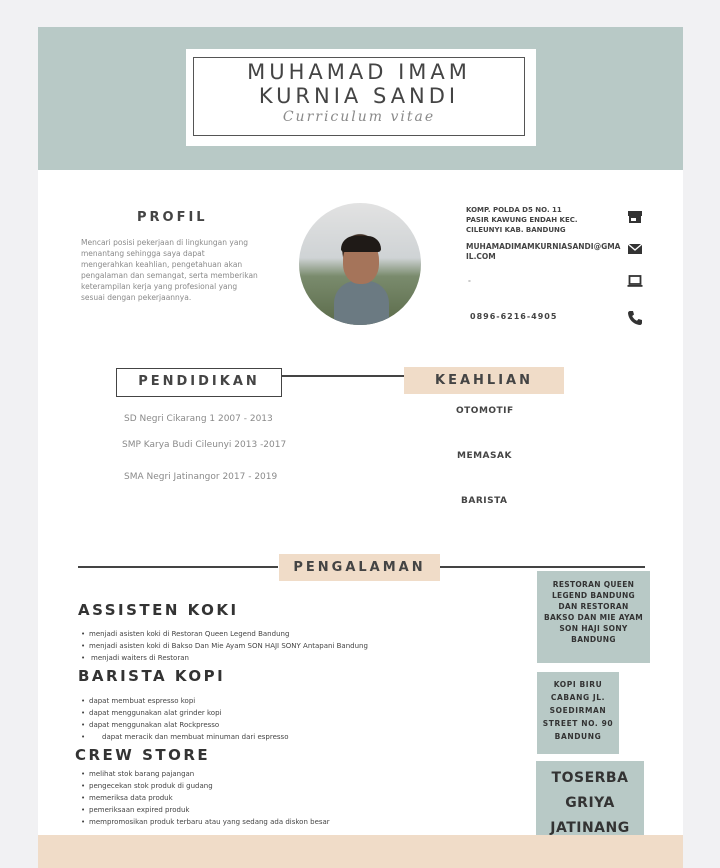  I want to click on laptop-icon, so click(635, 281).